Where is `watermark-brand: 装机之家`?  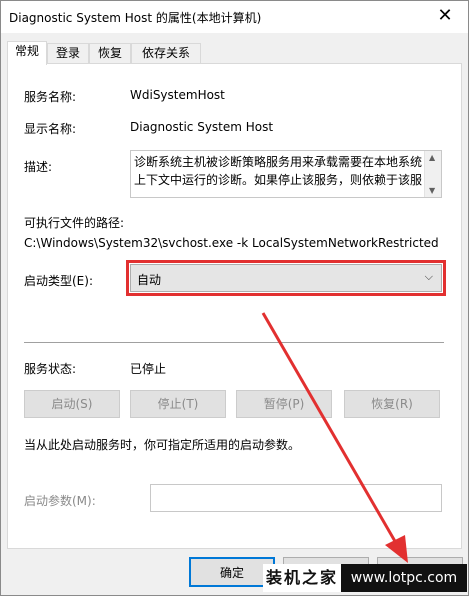 watermark-brand: 装机之家 is located at coordinates (302, 578).